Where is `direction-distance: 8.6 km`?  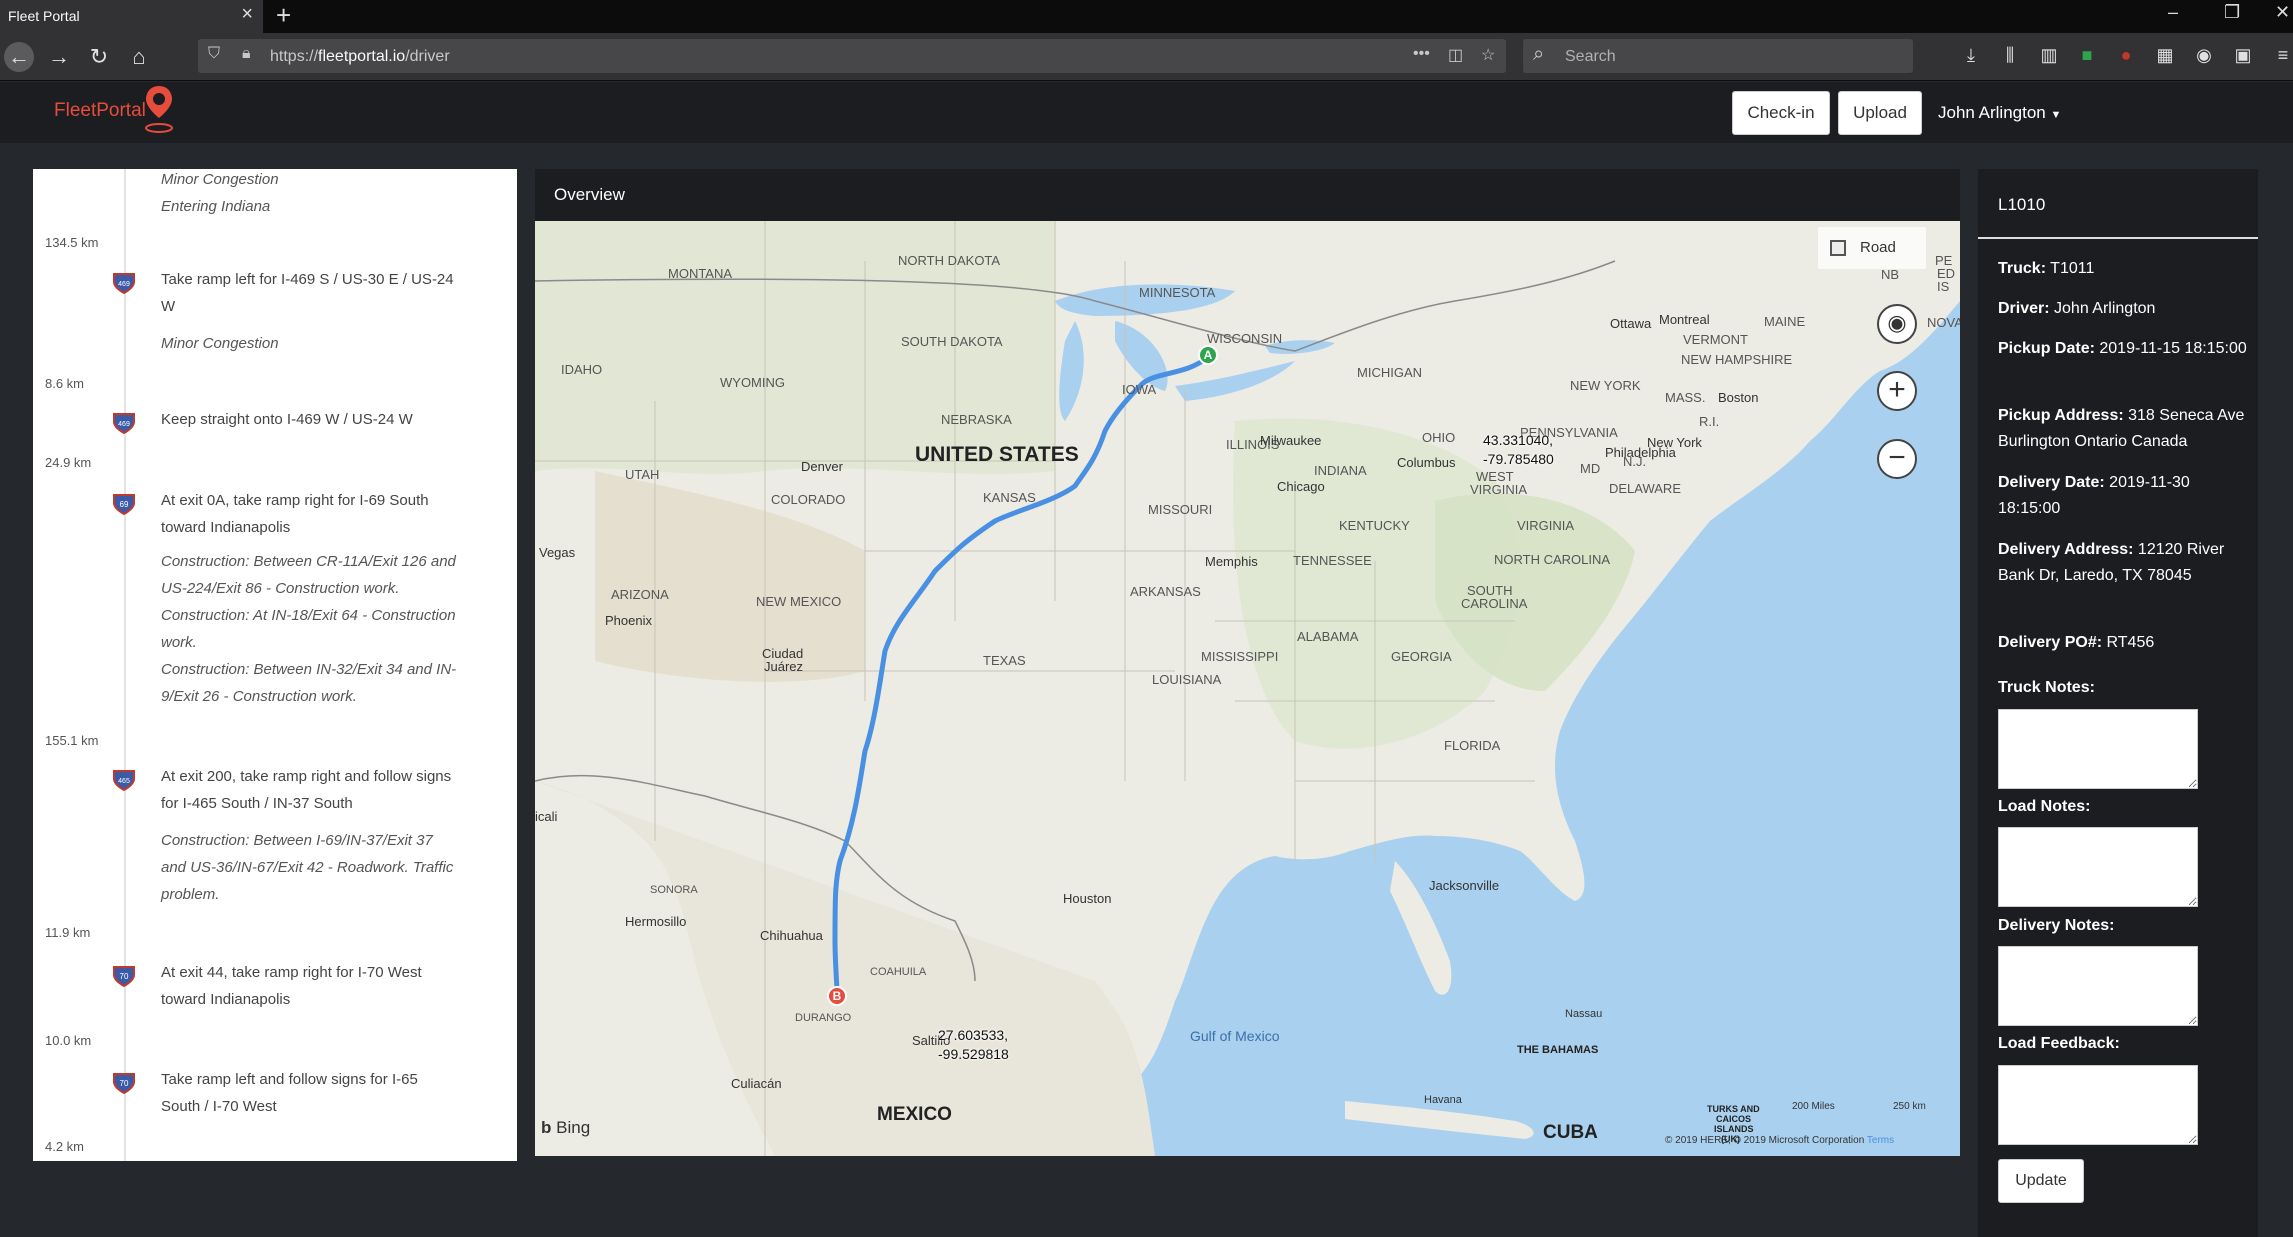 direction-distance: 8.6 km is located at coordinates (65, 383).